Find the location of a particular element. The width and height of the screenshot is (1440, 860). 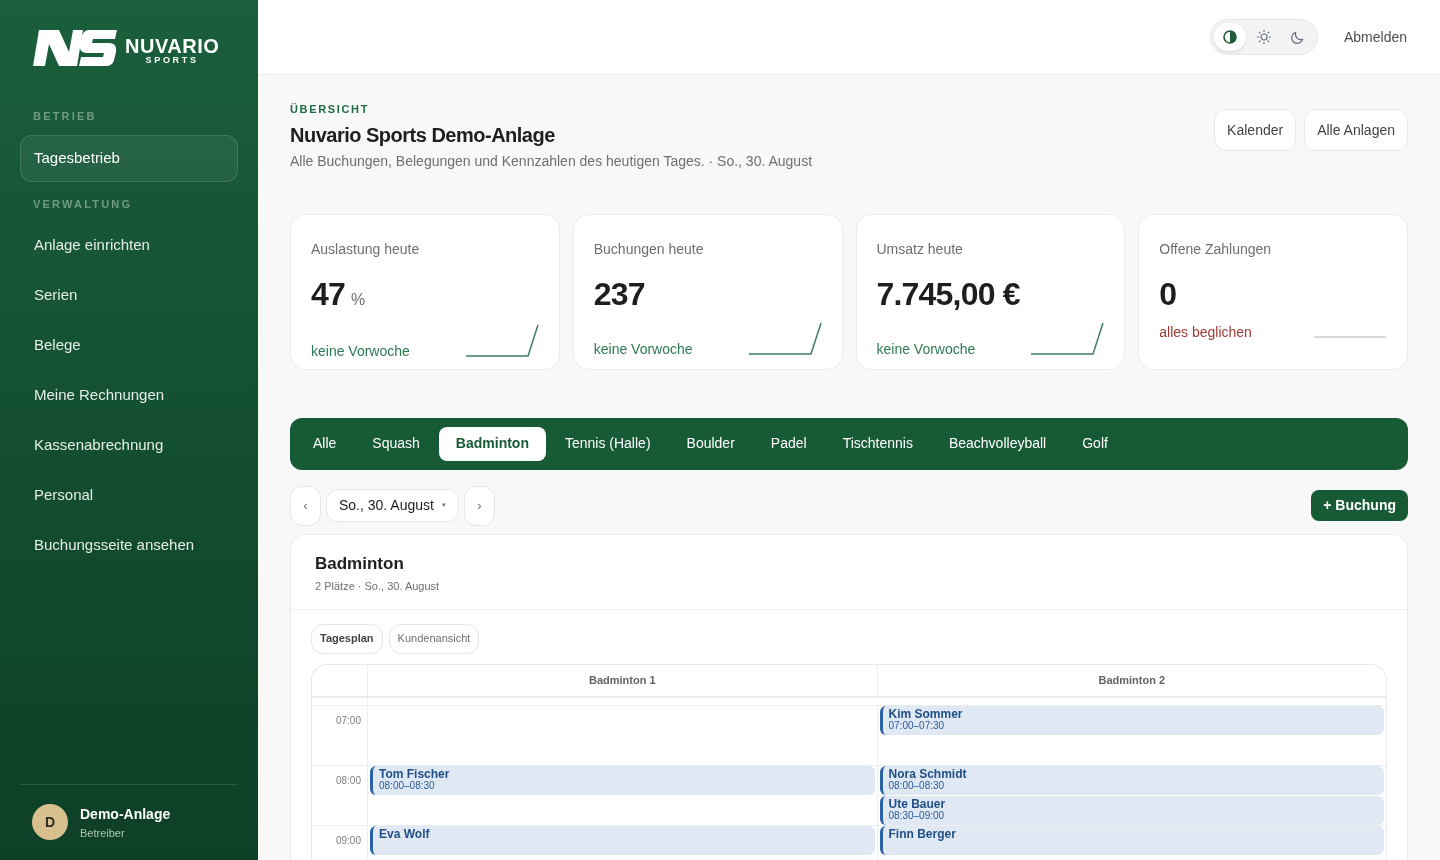

view-tab: Kundenansicht is located at coordinates (434, 638).